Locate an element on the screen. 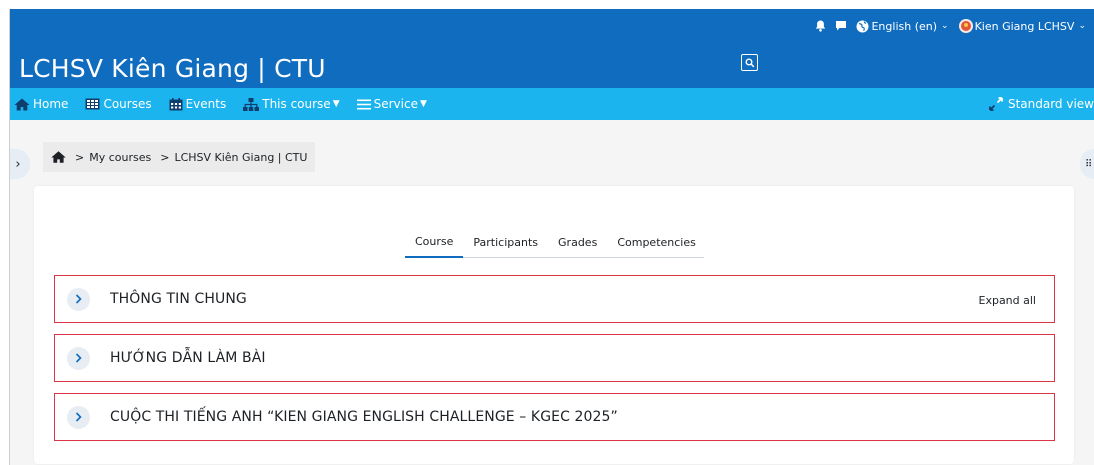 The width and height of the screenshot is (1094, 465). chevron-right-icon: › is located at coordinates (18, 164).